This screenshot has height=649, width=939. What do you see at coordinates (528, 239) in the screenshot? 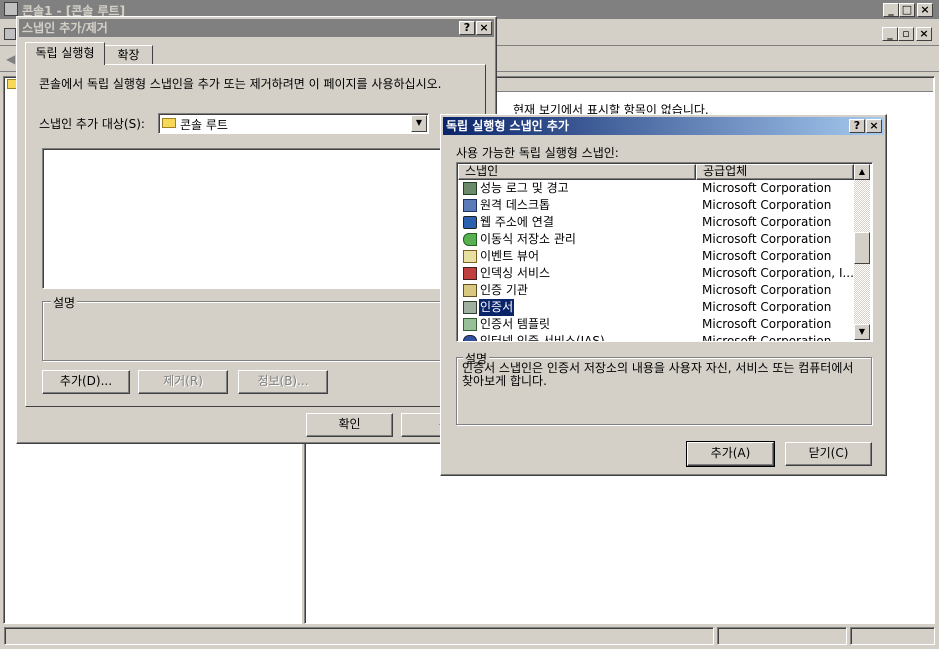
I see `snapin-name: 이동식 저장소 관리` at bounding box center [528, 239].